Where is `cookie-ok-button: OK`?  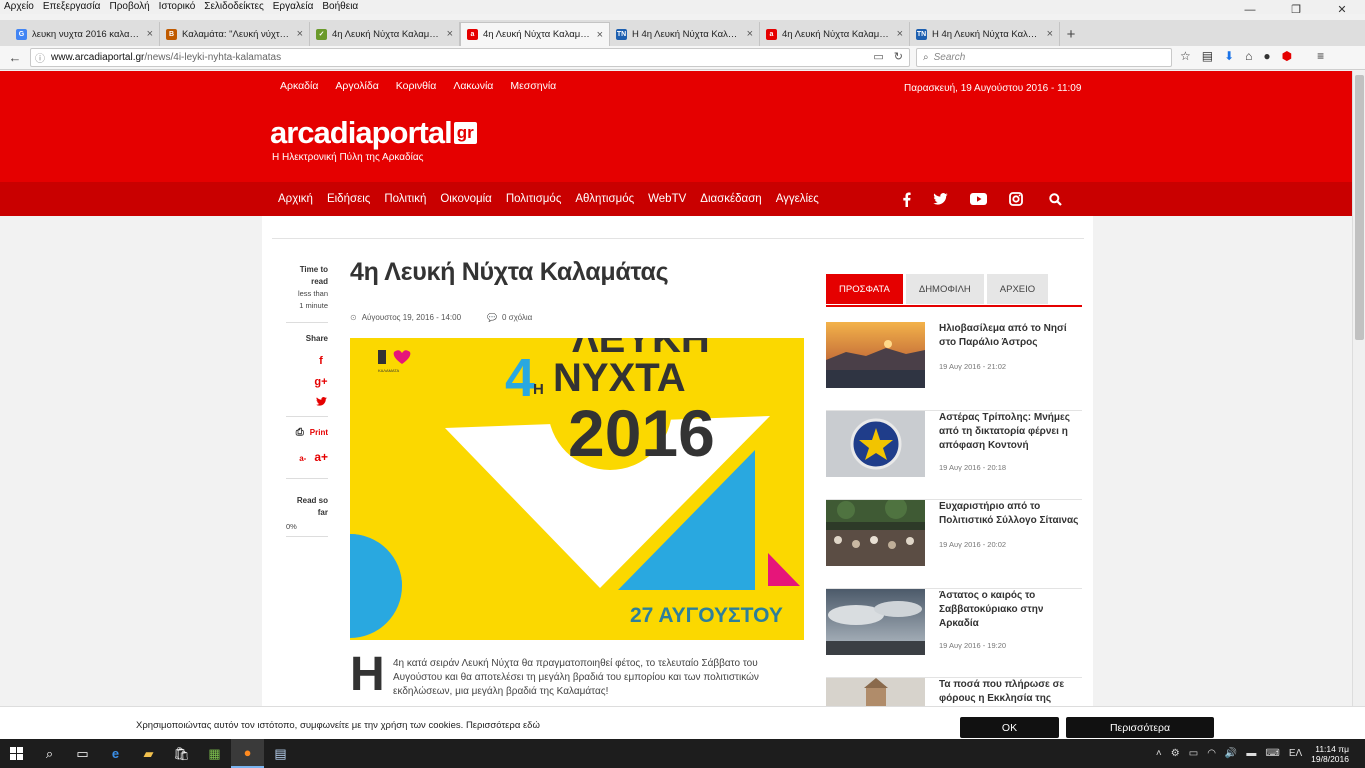 cookie-ok-button: OK is located at coordinates (1009, 727).